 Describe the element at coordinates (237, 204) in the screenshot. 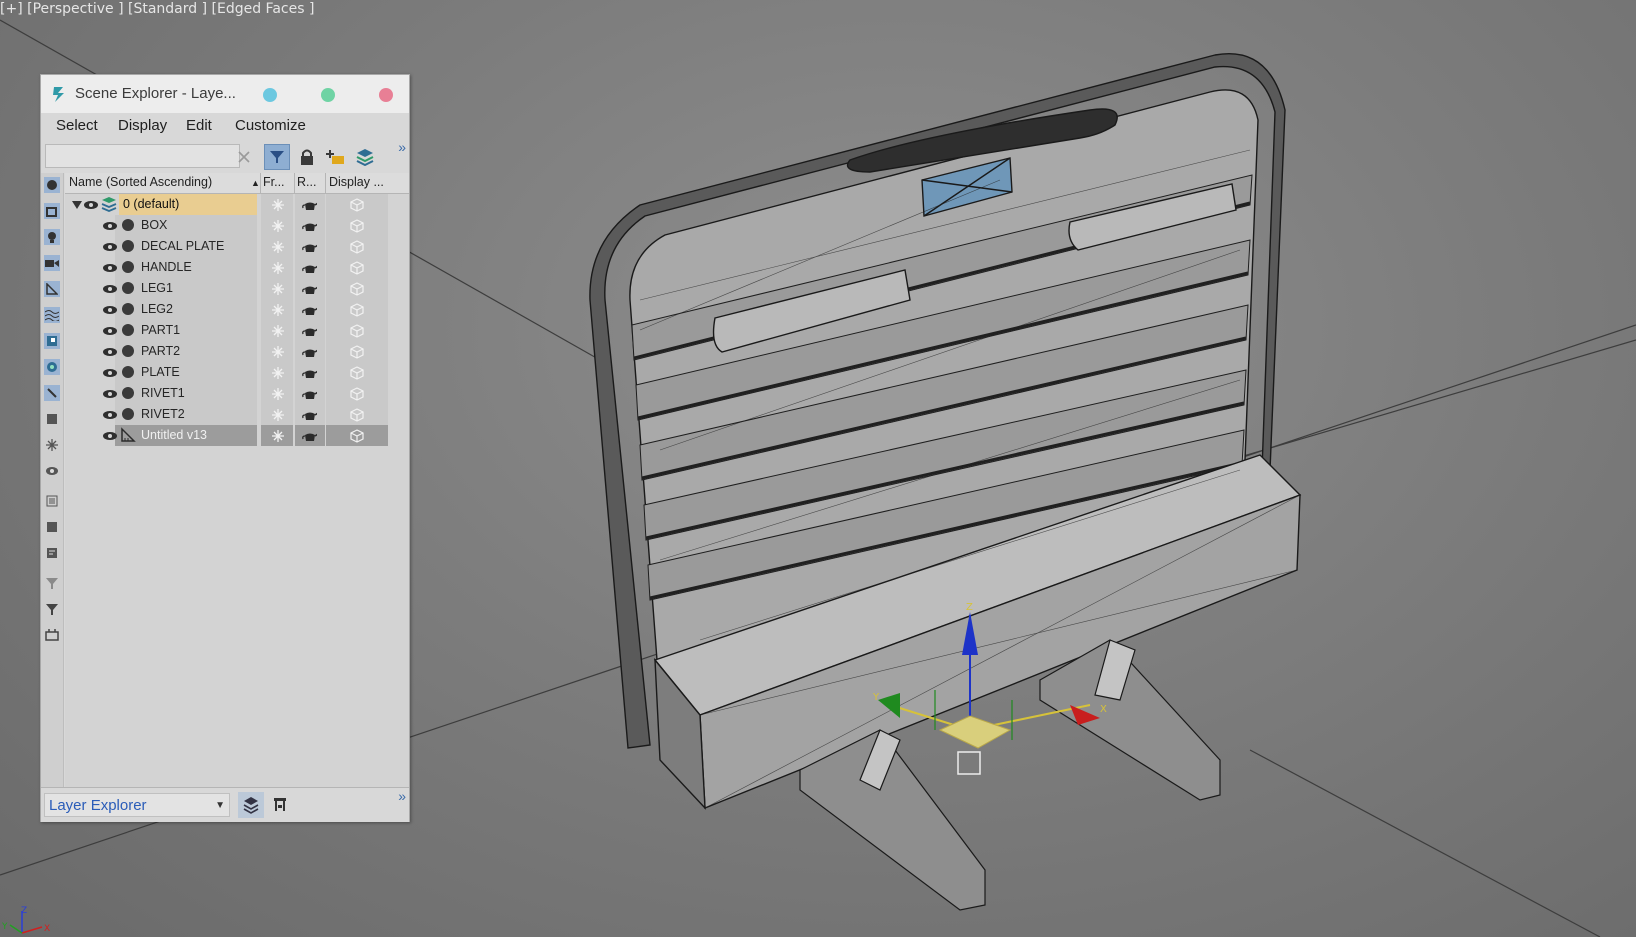

I see `layer-row: 0 (default)` at that location.